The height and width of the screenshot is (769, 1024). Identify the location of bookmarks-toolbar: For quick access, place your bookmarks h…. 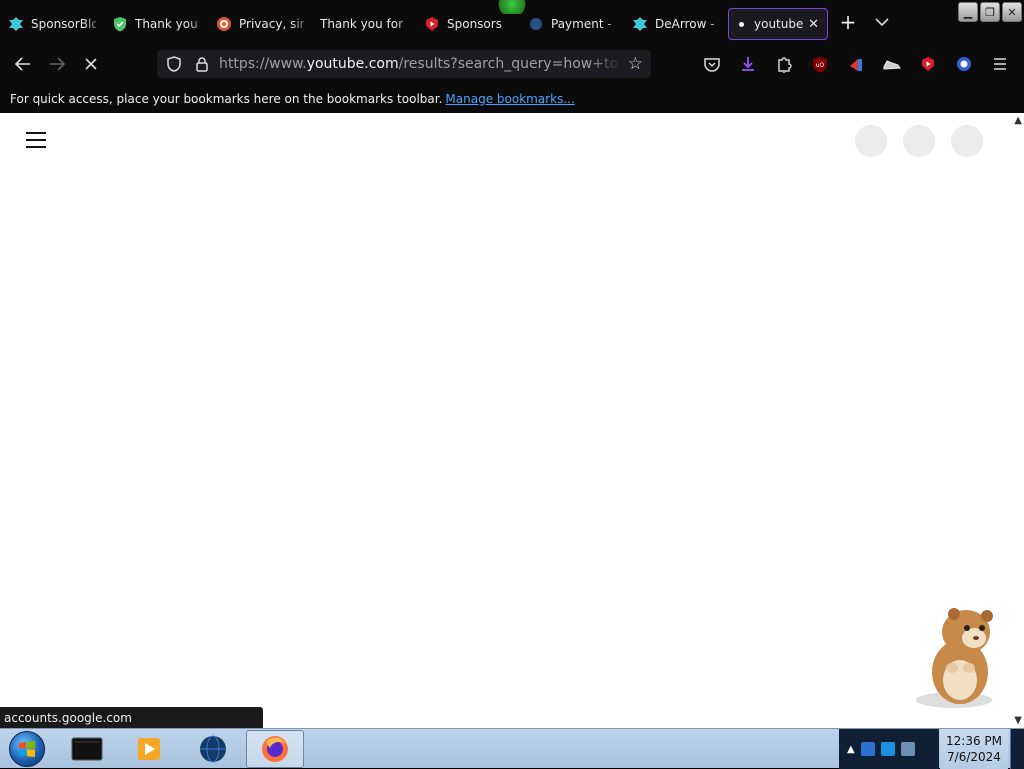
(512, 98).